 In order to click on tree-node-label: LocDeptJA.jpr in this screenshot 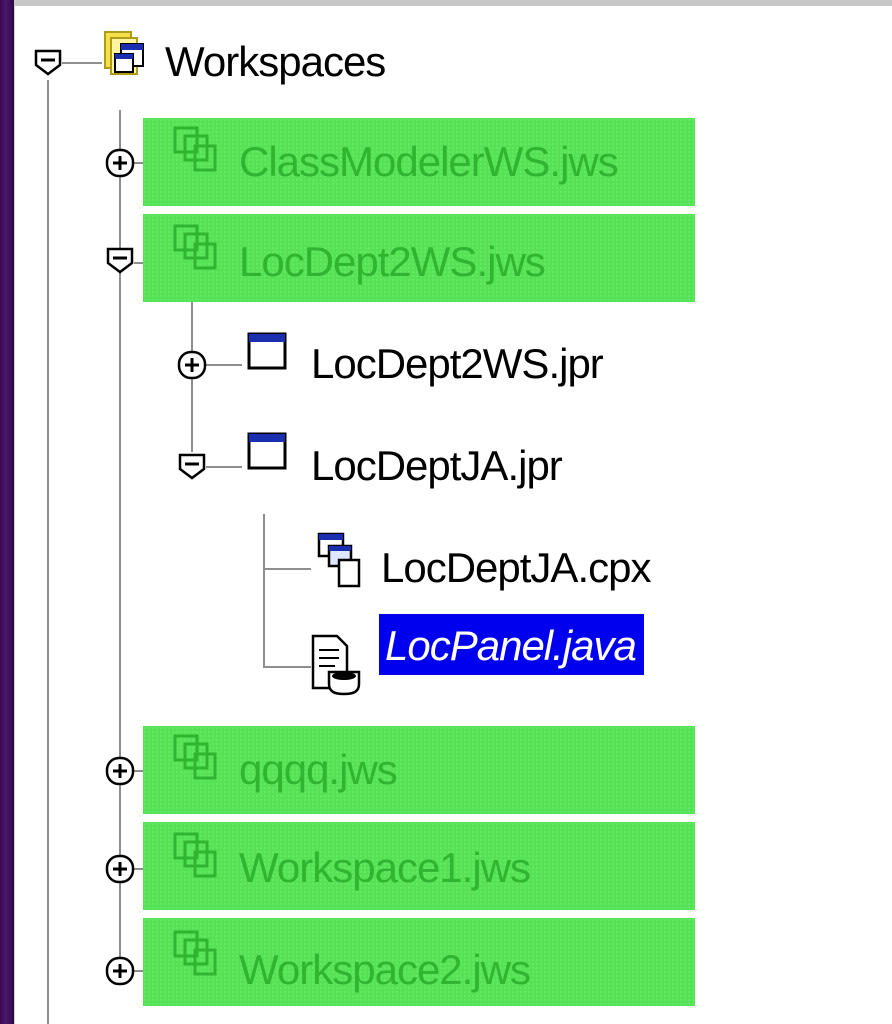, I will do `click(437, 465)`.